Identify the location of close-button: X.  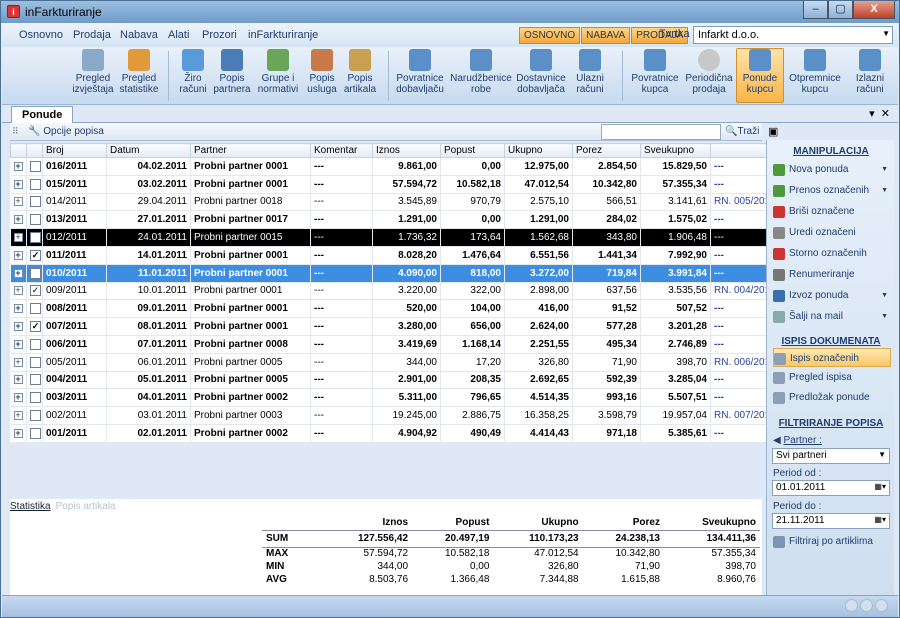
(874, 10).